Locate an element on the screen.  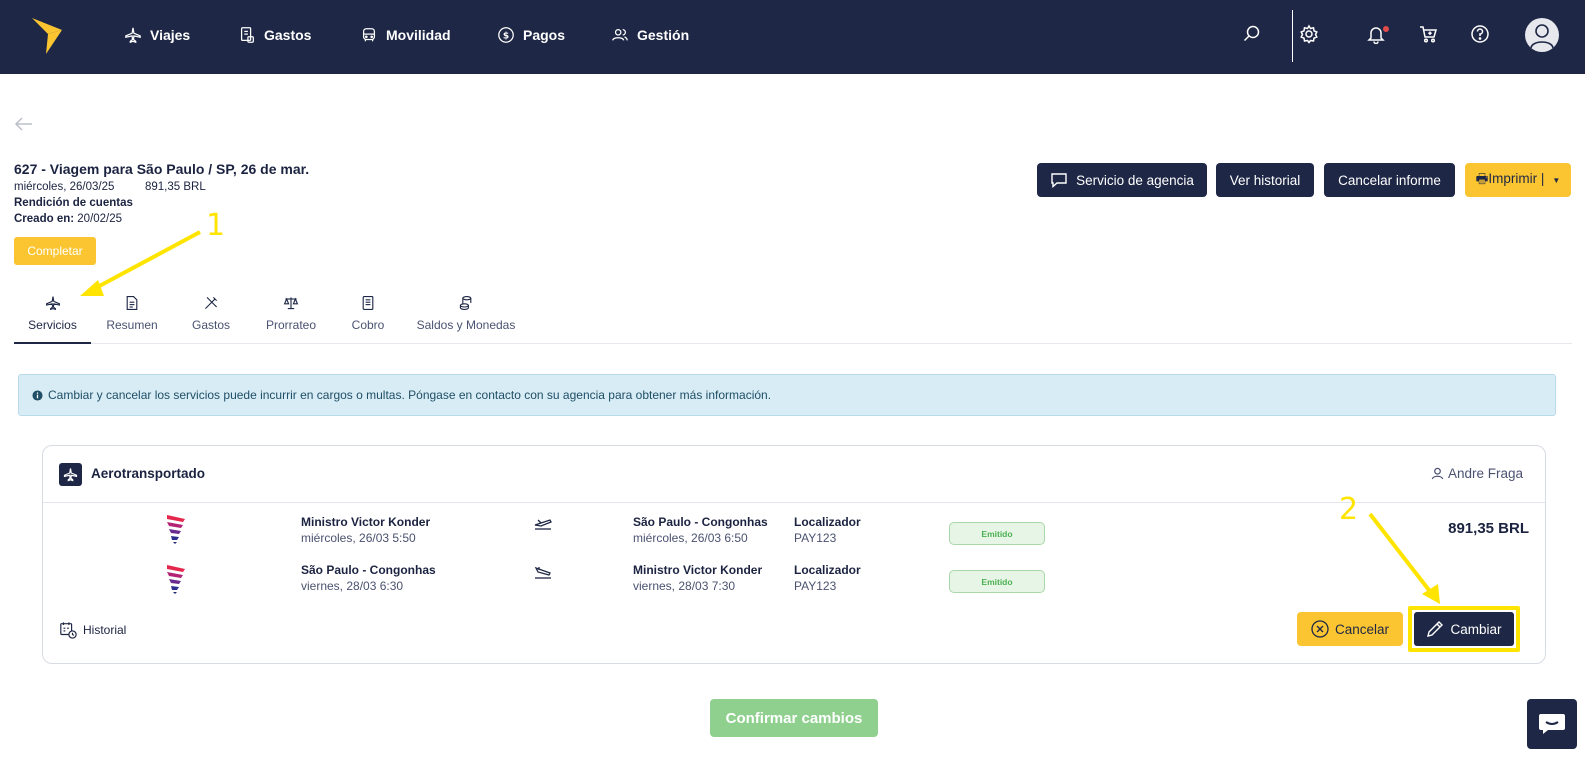
segment1-locator: PAY123 is located at coordinates (815, 538).